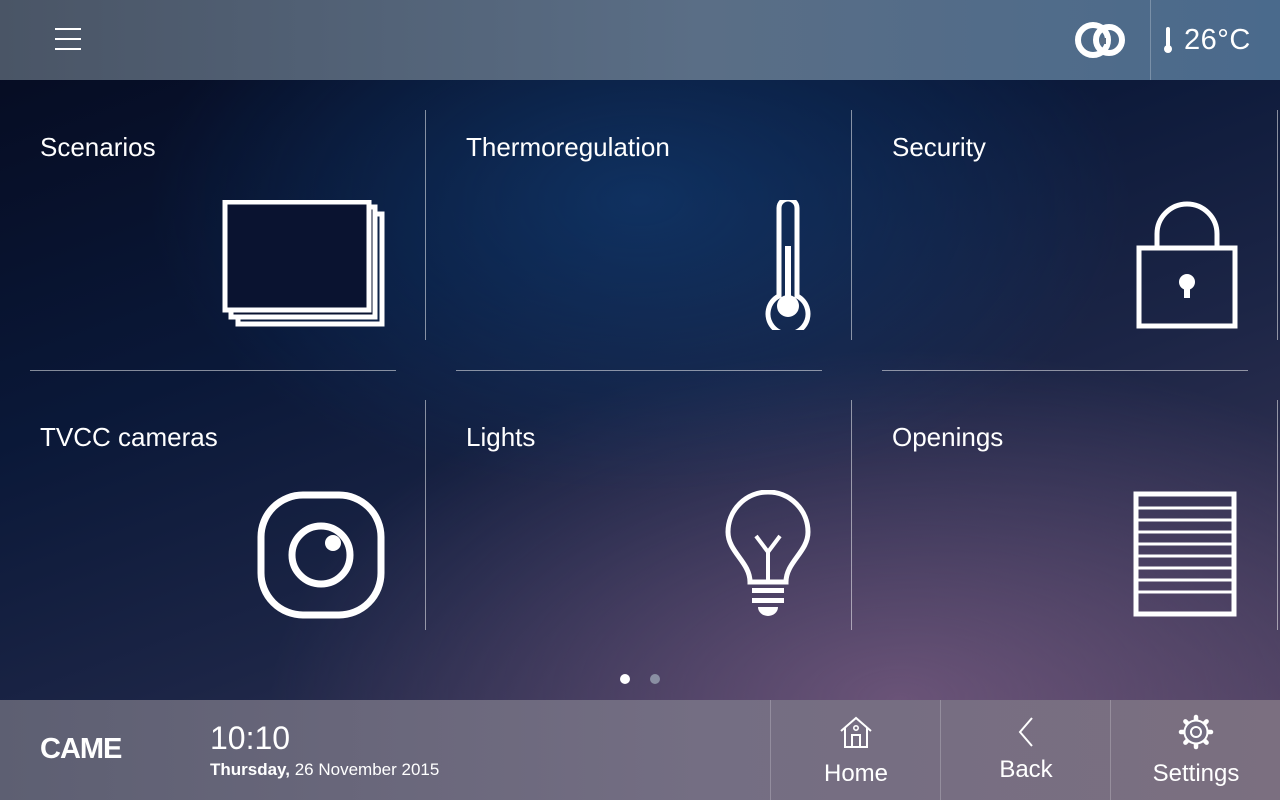 The height and width of the screenshot is (800, 1280). What do you see at coordinates (1195, 732) in the screenshot?
I see `gear-icon` at bounding box center [1195, 732].